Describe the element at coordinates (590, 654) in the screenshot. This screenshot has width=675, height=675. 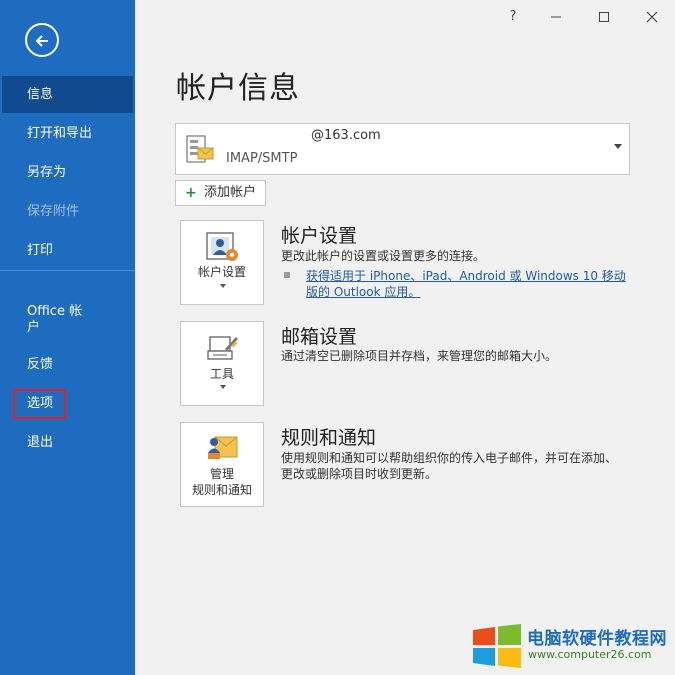
I see `watermark-url: www.computer26.com` at that location.